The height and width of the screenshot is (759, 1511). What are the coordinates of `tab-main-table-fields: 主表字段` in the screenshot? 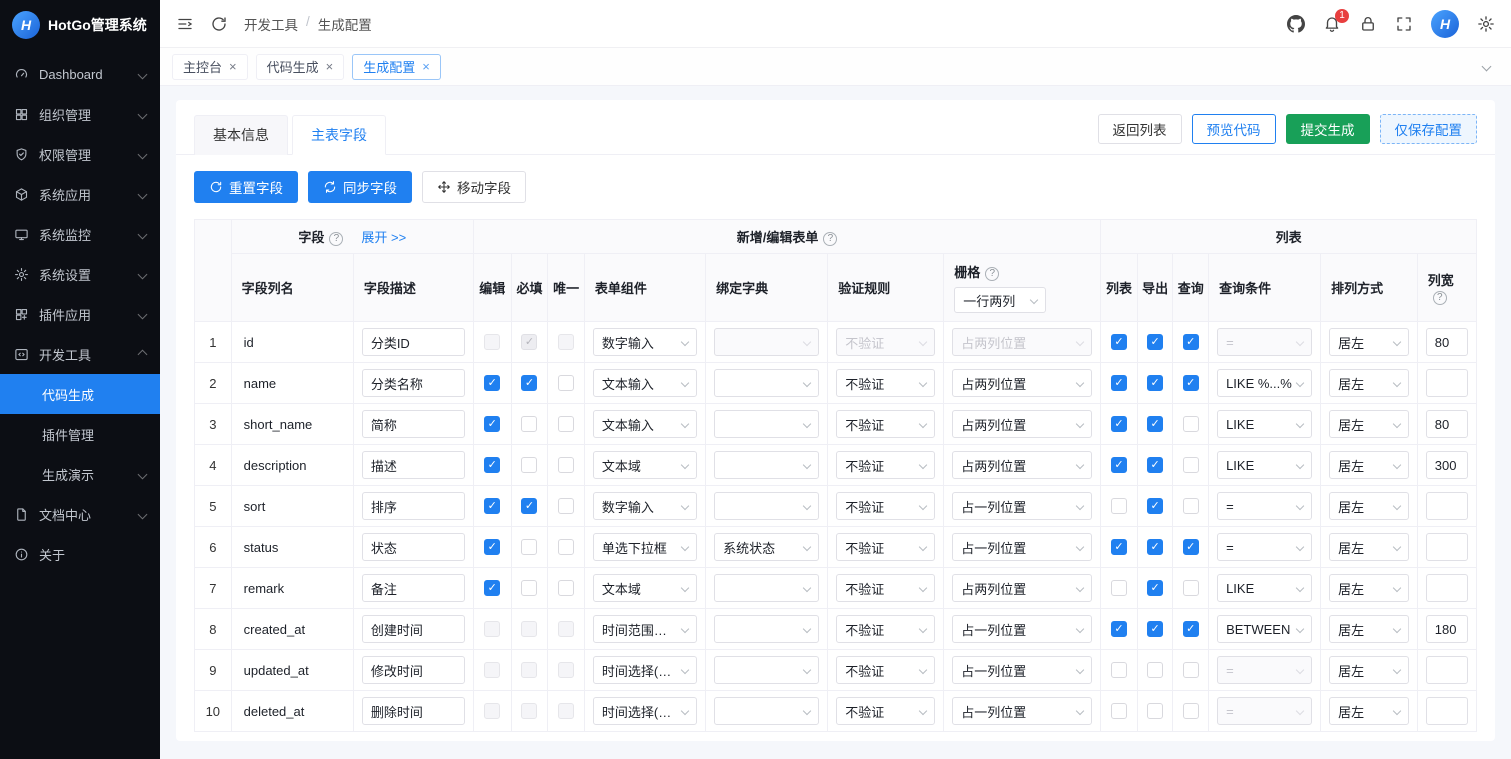 It's located at (339, 135).